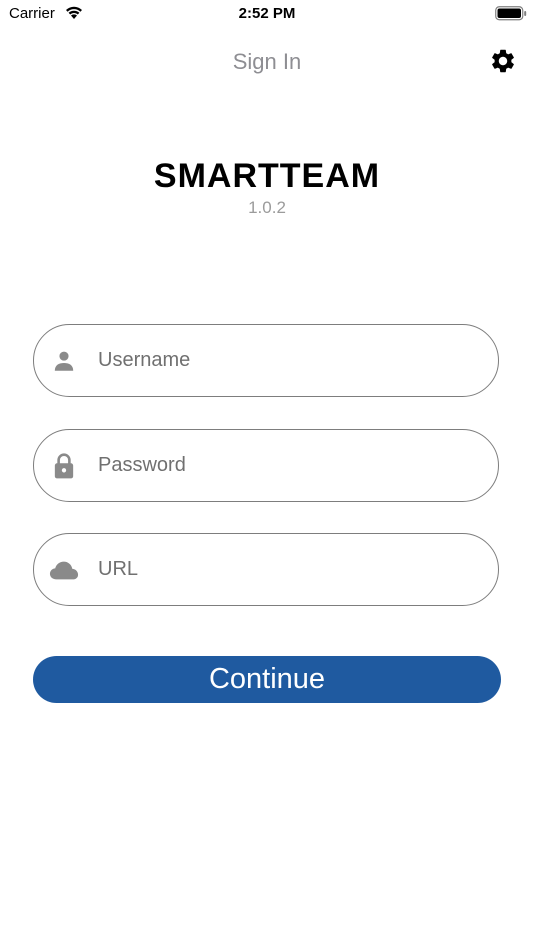 Image resolution: width=534 pixels, height=950 pixels. I want to click on app-version: 1.0.2, so click(267, 207).